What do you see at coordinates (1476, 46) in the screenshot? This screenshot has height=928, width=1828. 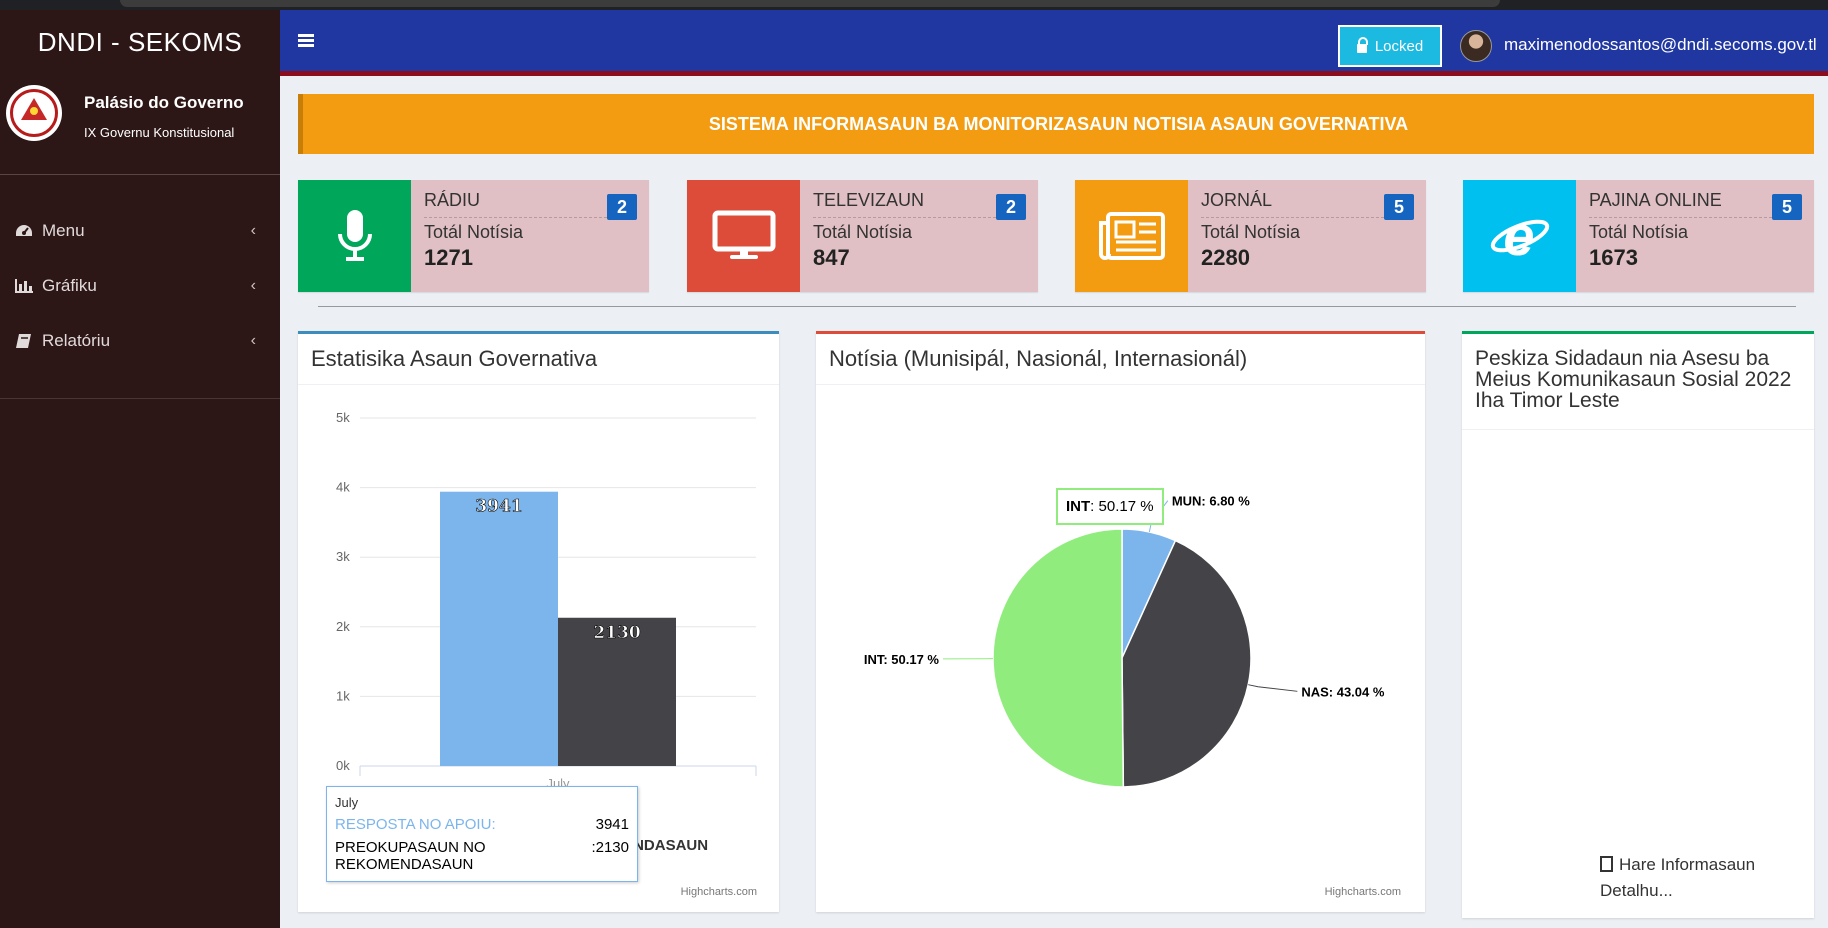 I see `user-avatar` at bounding box center [1476, 46].